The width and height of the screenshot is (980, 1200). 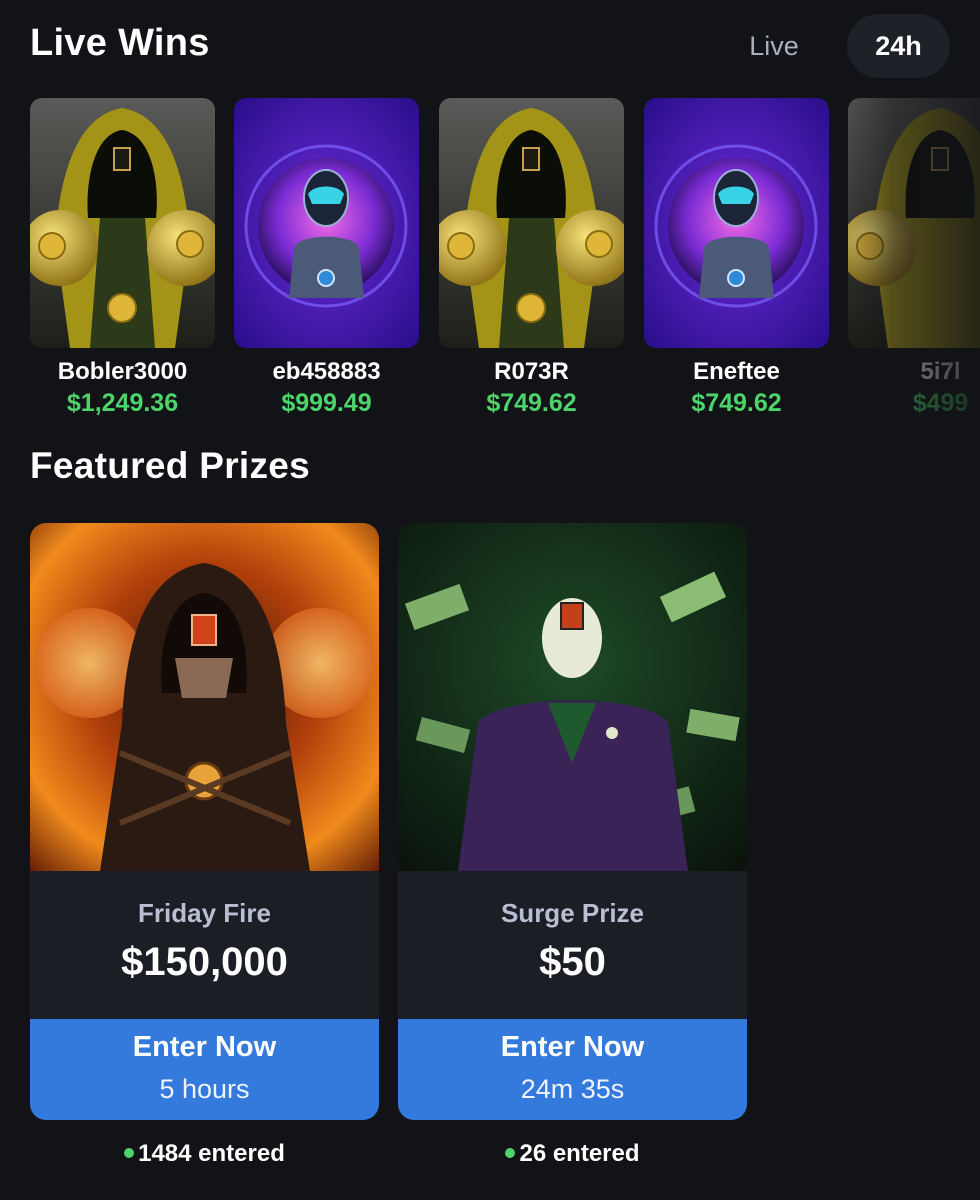 I want to click on win-amount: $999.49, so click(x=326, y=403).